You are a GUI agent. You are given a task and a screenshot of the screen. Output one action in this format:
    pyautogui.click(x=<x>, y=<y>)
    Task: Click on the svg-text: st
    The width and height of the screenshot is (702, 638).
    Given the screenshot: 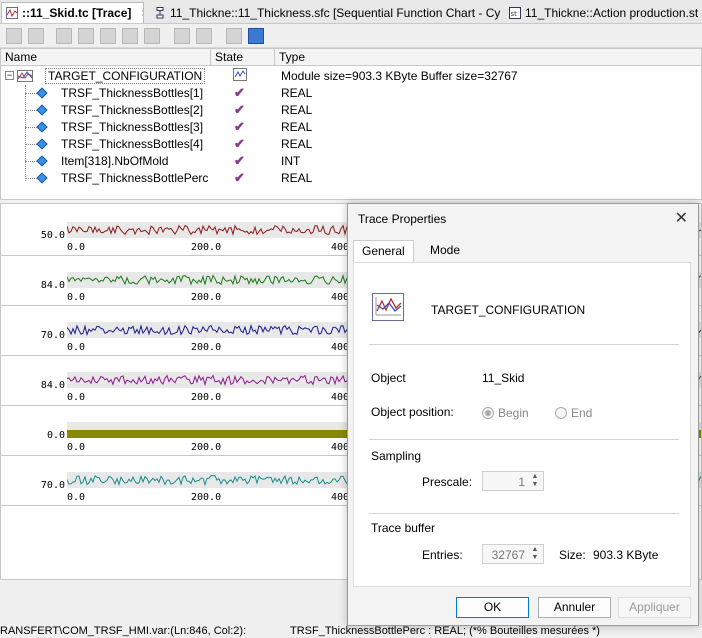 What is the action you would take?
    pyautogui.click(x=514, y=14)
    